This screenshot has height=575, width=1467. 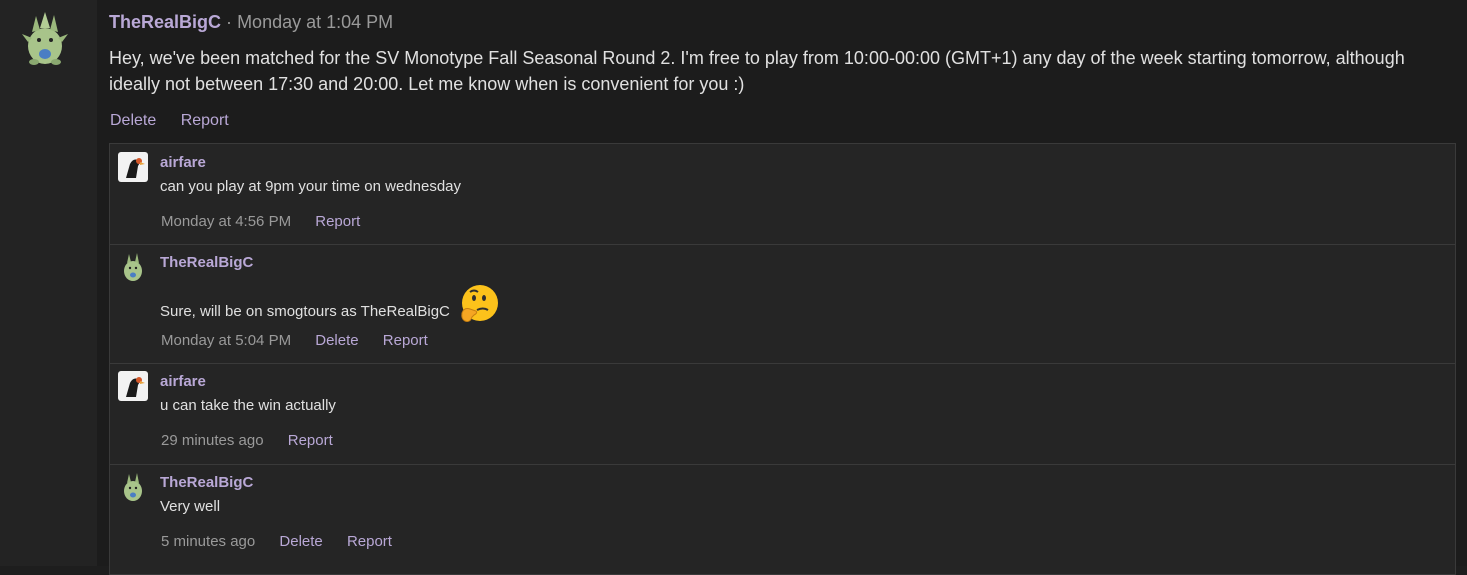 I want to click on reply-meta: Monday at 4:56 PM Report, so click(x=270, y=221).